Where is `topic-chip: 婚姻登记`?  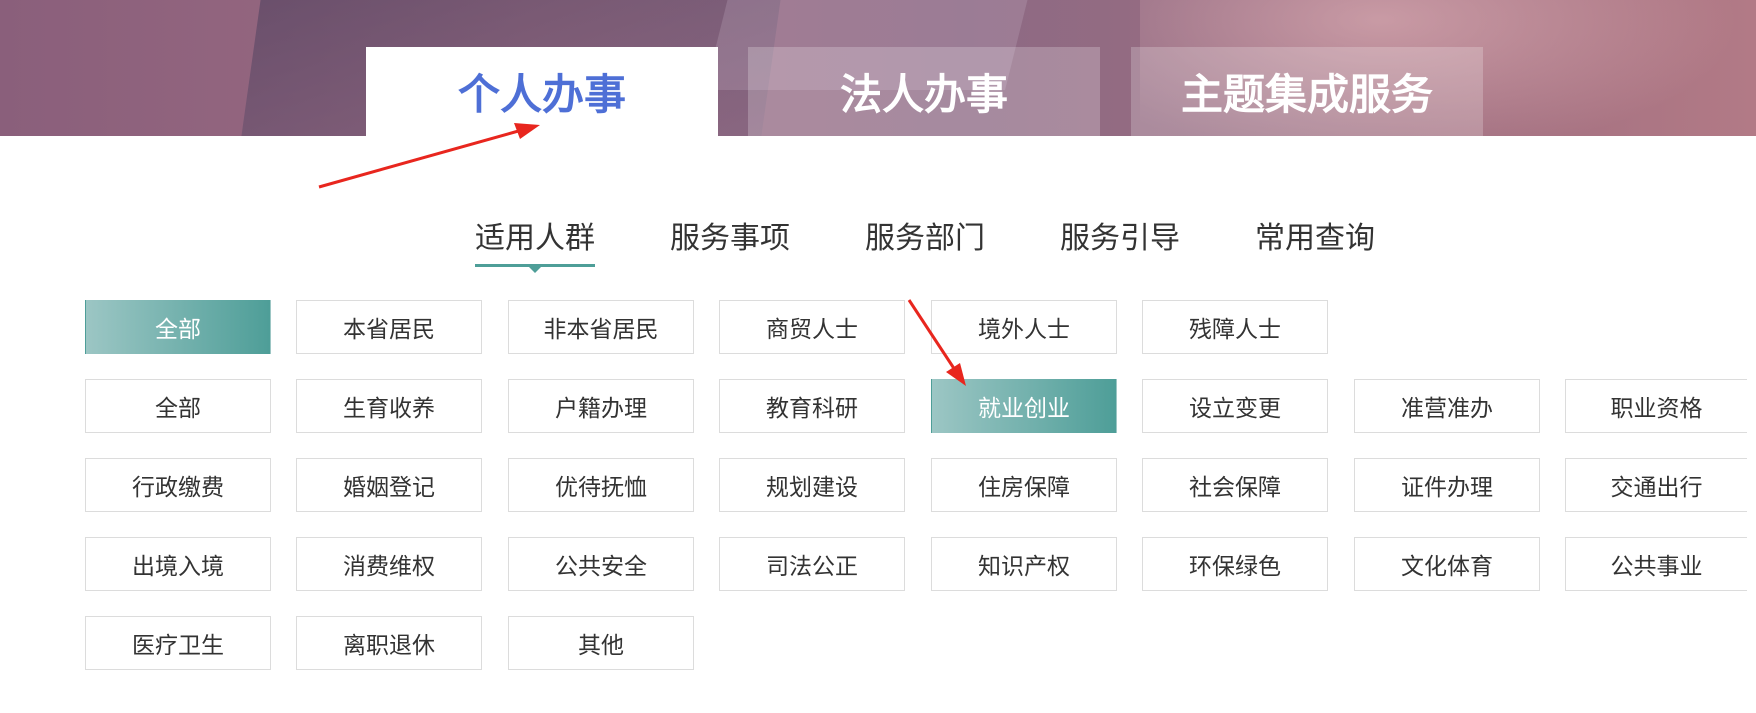 topic-chip: 婚姻登记 is located at coordinates (389, 485).